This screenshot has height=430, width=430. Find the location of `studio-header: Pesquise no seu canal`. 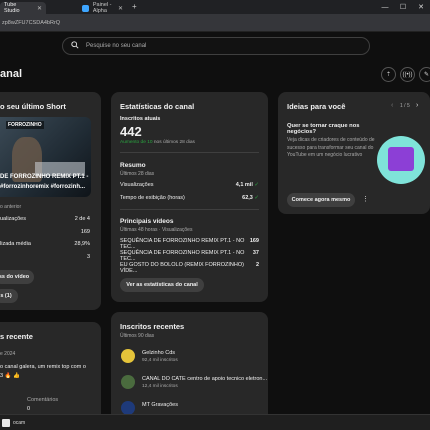

studio-header: Pesquise no seu canal is located at coordinates (215, 47).